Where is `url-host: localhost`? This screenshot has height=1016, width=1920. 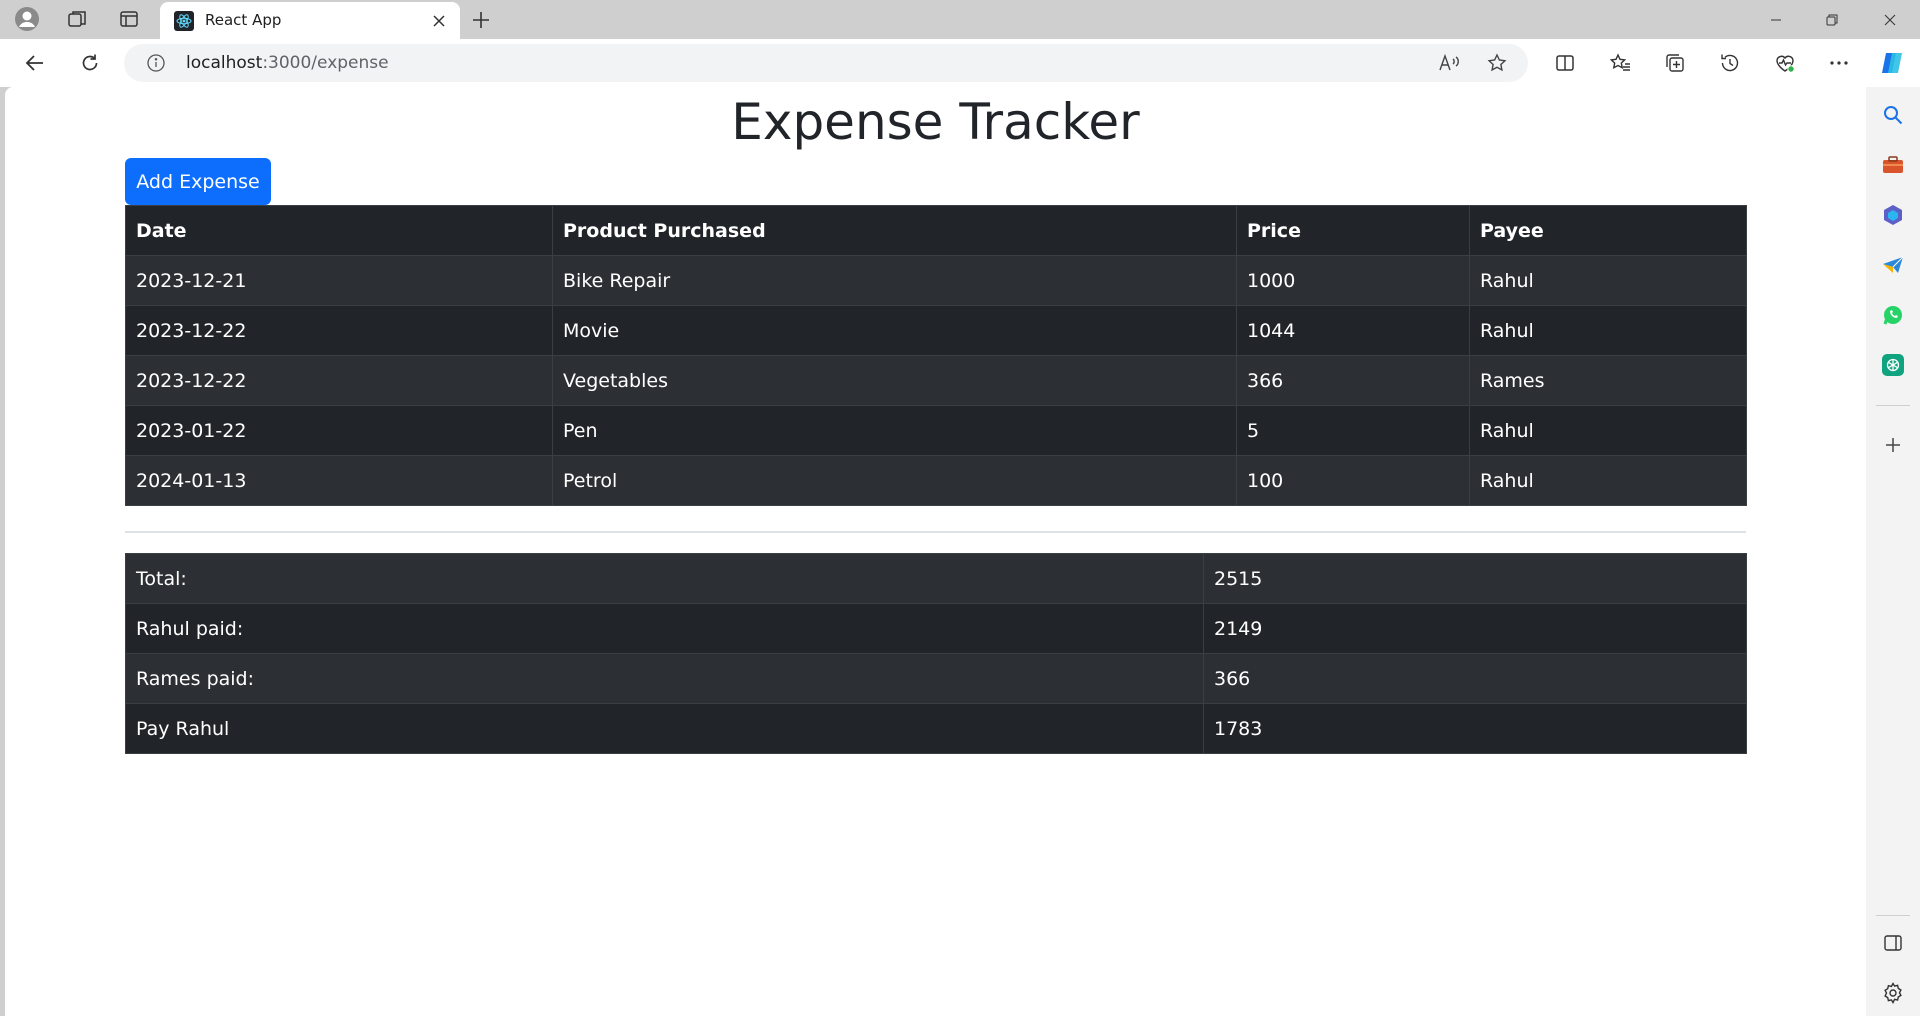
url-host: localhost is located at coordinates (224, 63).